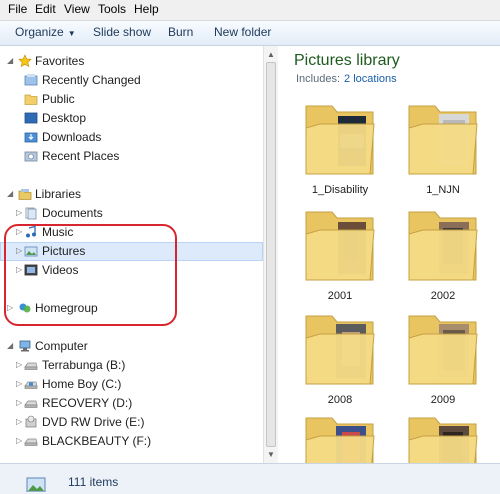  I want to click on command-bar: Organize ▼ Slide show Burn New folder, so click(250, 33).